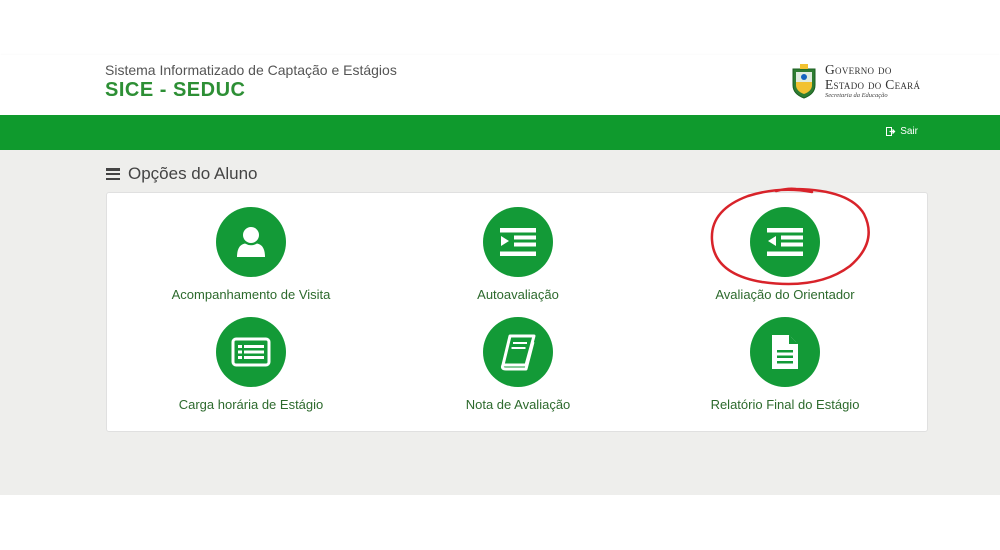 The image size is (1000, 550). What do you see at coordinates (891, 131) in the screenshot?
I see `sign-out-icon` at bounding box center [891, 131].